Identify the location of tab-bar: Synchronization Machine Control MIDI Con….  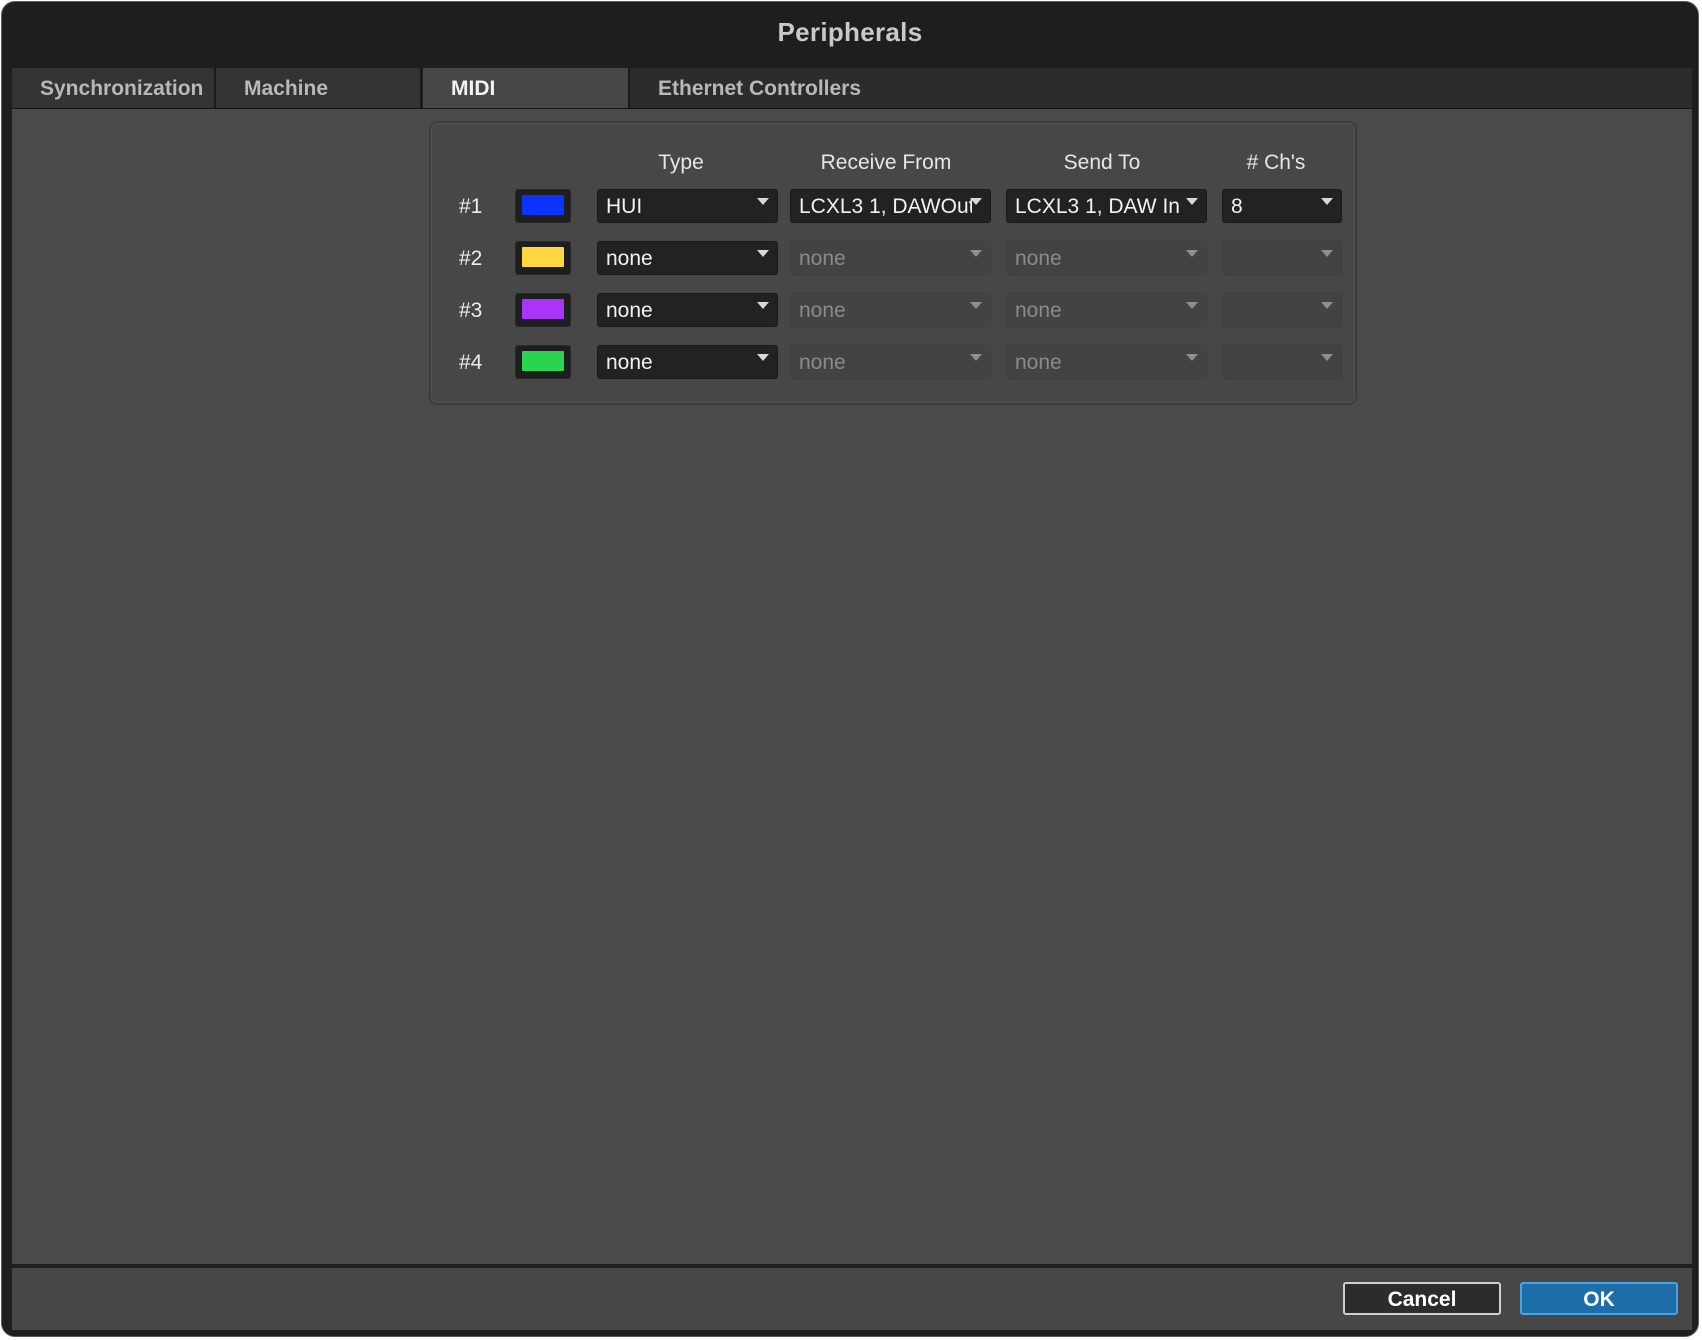
(852, 105).